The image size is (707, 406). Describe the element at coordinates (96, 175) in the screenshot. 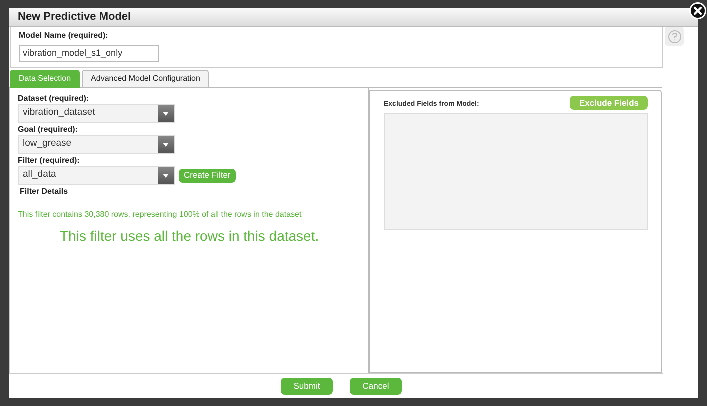

I see `dropdown: all_data` at that location.